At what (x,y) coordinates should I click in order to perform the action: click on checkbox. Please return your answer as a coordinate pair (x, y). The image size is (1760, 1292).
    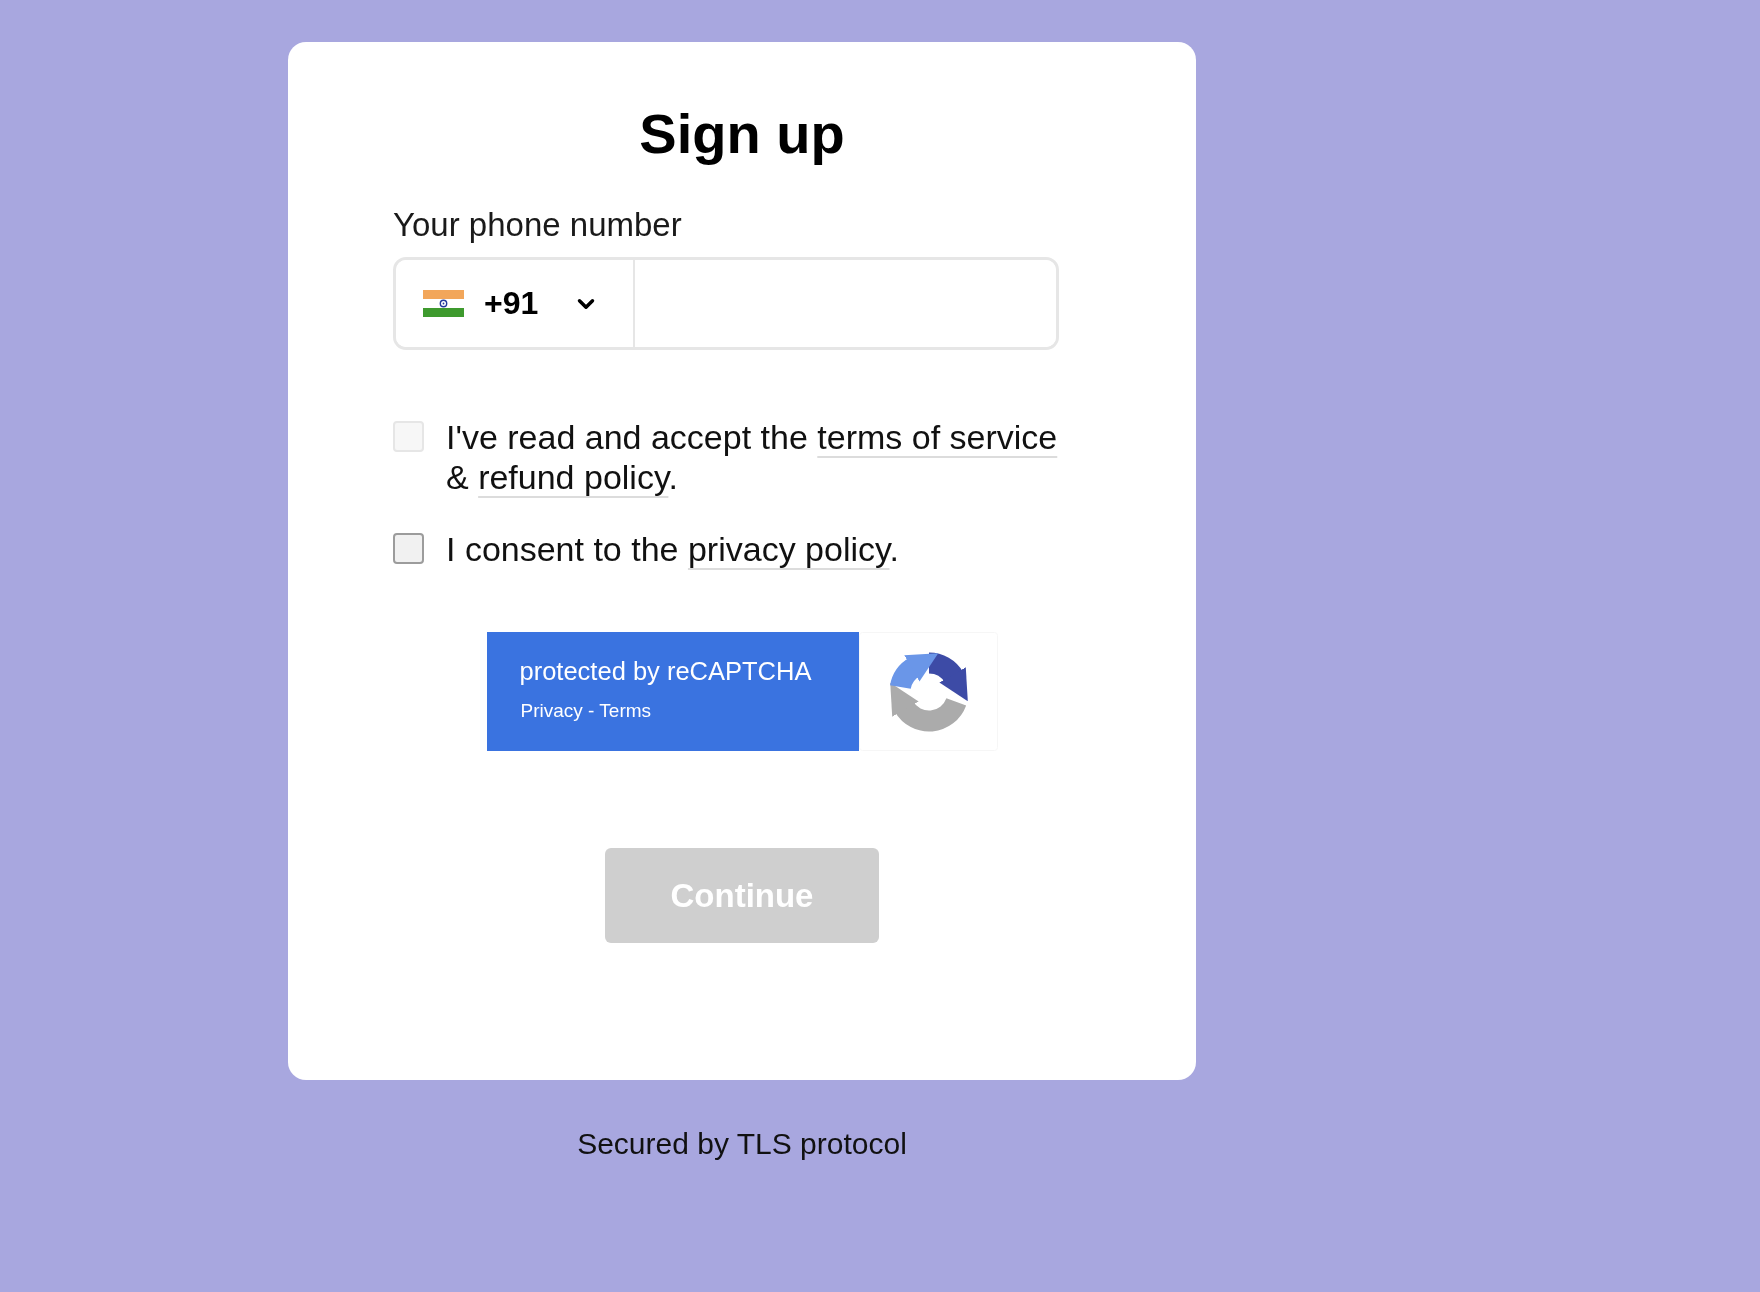
    Looking at the image, I should click on (408, 548).